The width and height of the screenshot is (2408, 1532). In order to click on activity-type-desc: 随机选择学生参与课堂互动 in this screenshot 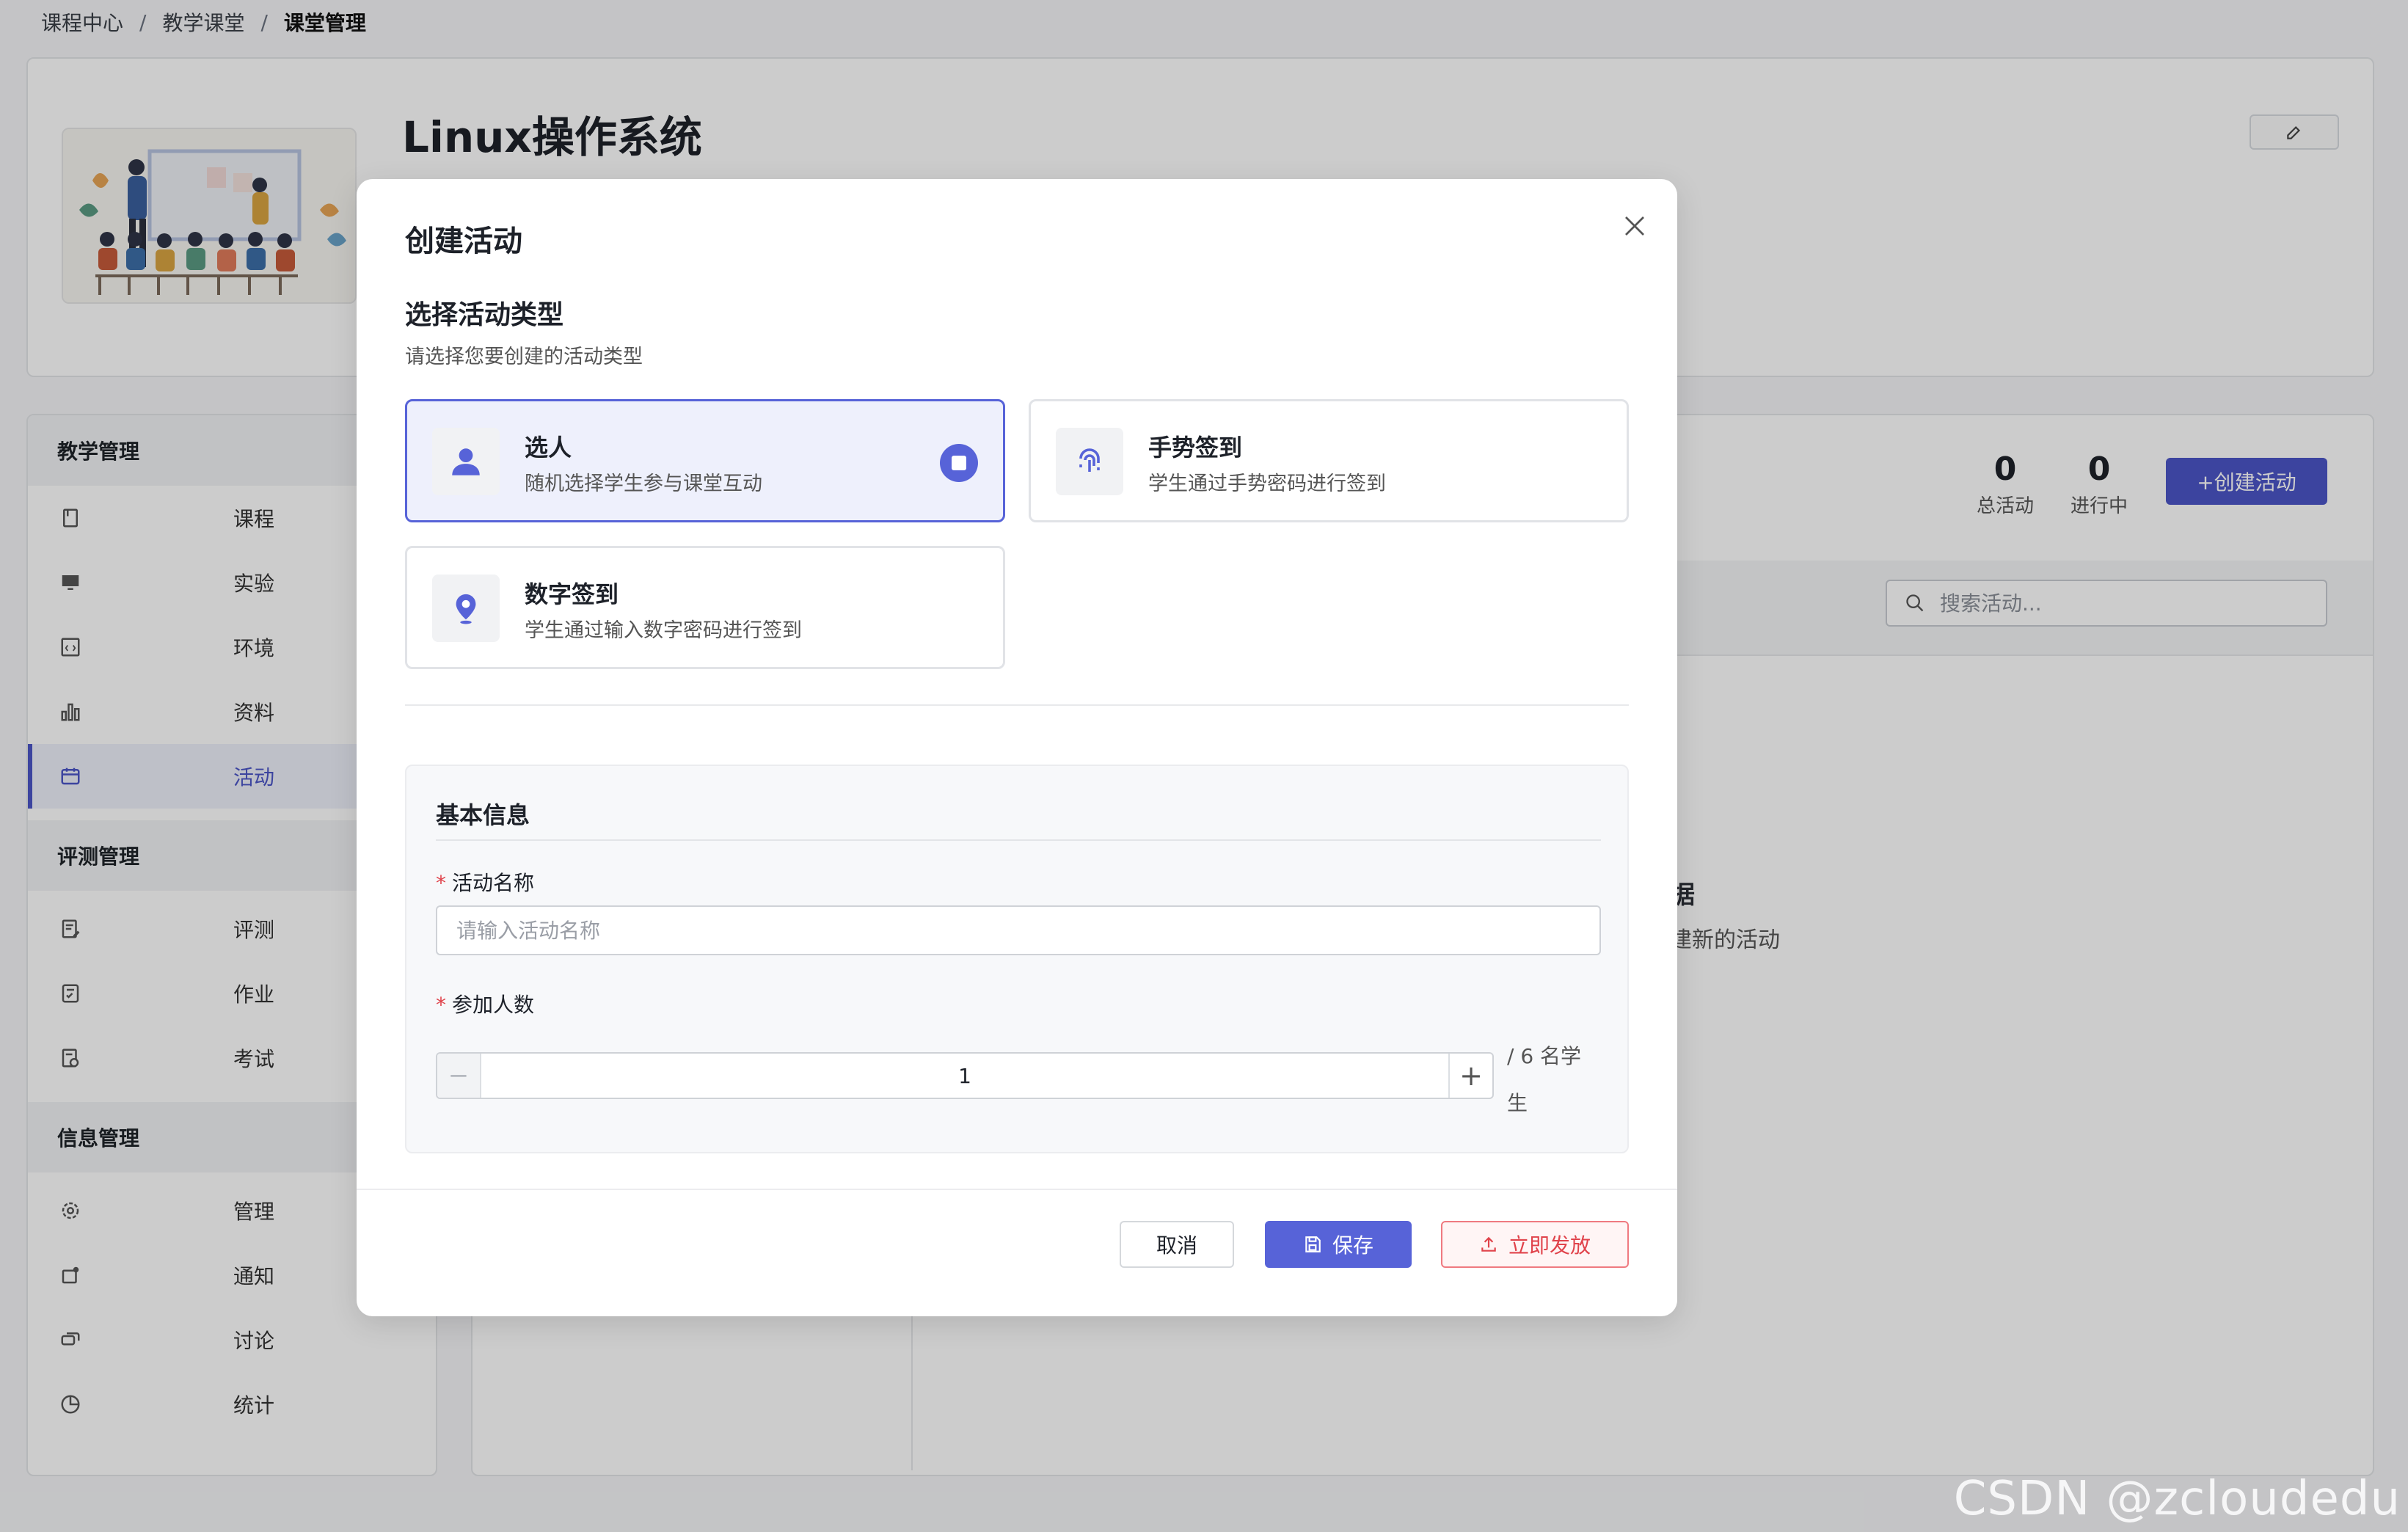, I will do `click(643, 484)`.